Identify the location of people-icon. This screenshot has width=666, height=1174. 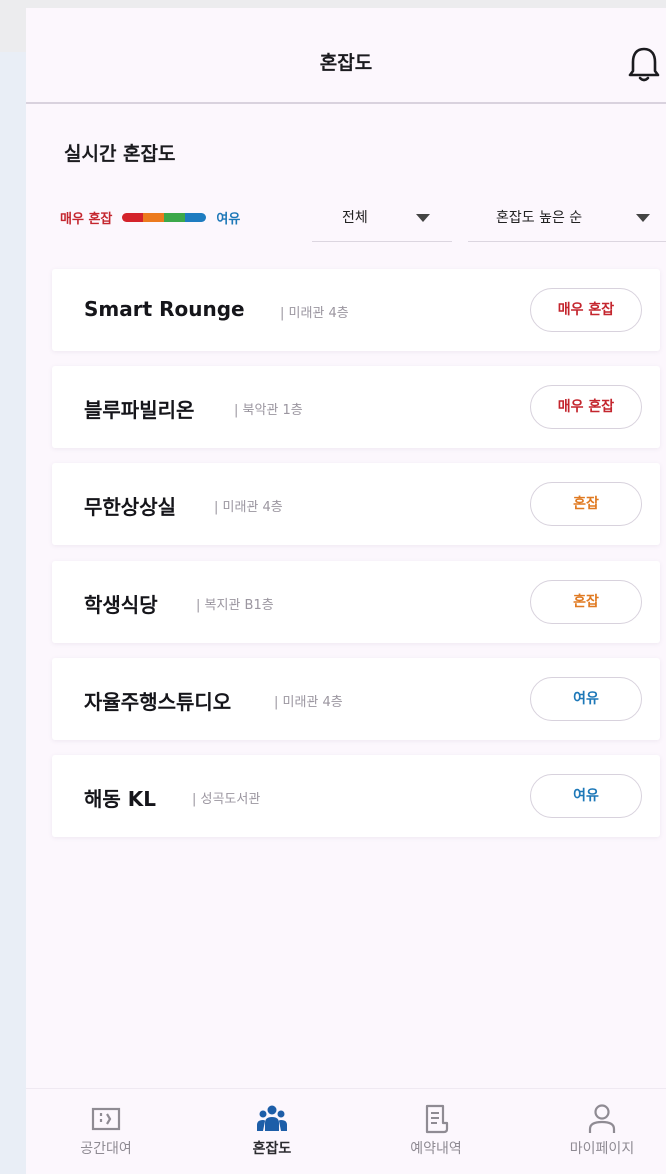
(272, 1118).